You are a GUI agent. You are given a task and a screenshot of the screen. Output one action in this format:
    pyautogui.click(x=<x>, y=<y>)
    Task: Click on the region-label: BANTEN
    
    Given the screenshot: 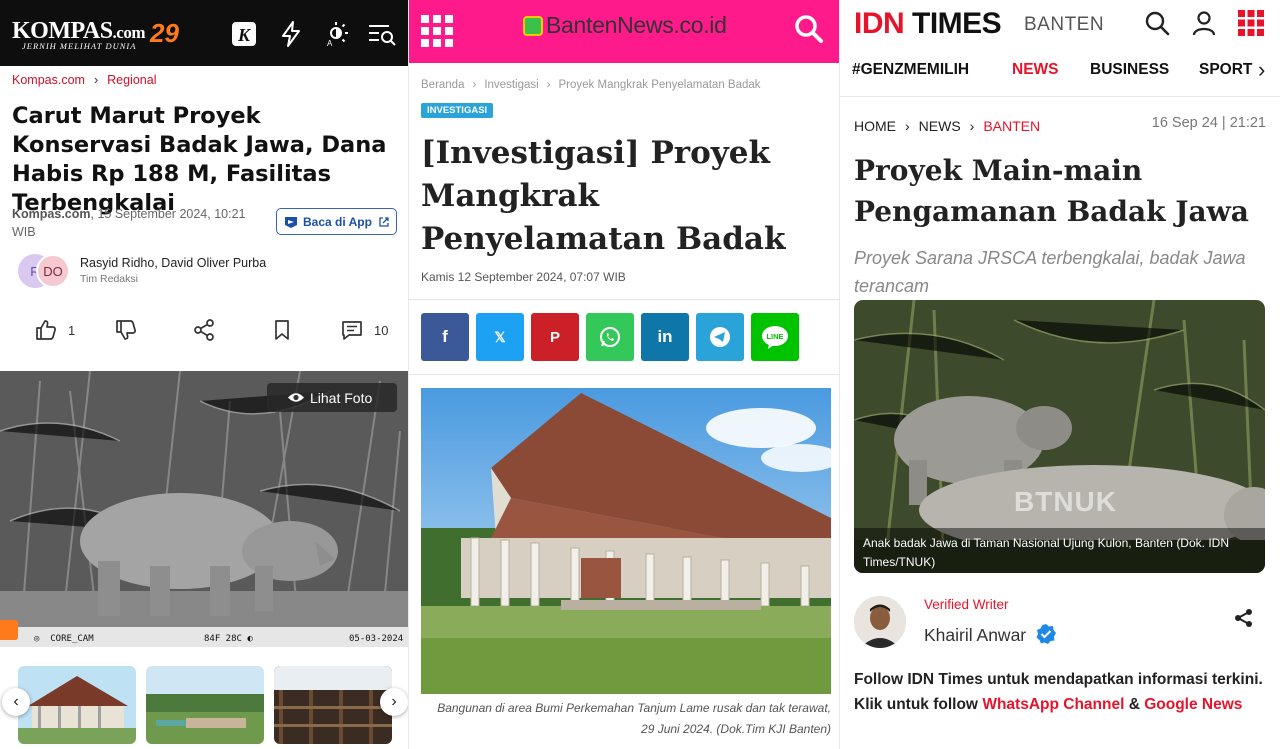 What is the action you would take?
    pyautogui.click(x=1064, y=24)
    